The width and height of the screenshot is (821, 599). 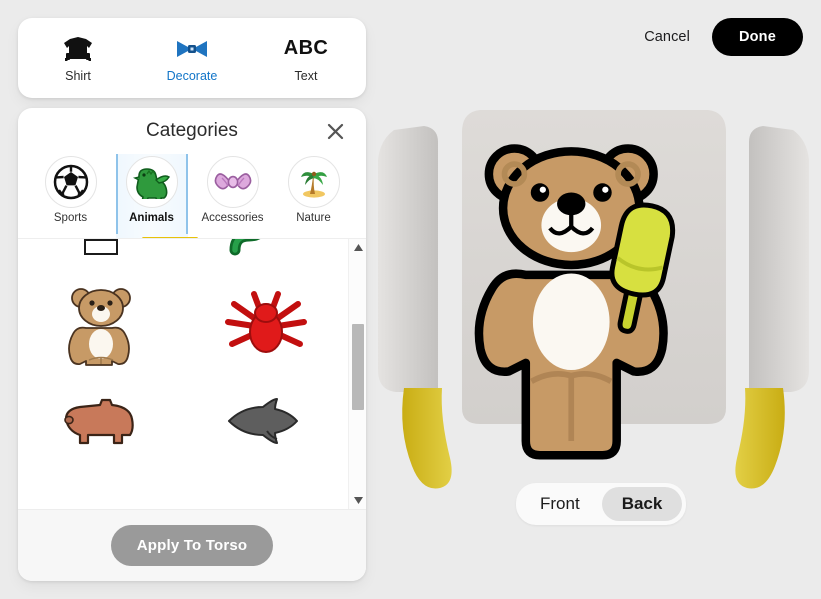 I want to click on tab-text-label: Text, so click(x=306, y=75).